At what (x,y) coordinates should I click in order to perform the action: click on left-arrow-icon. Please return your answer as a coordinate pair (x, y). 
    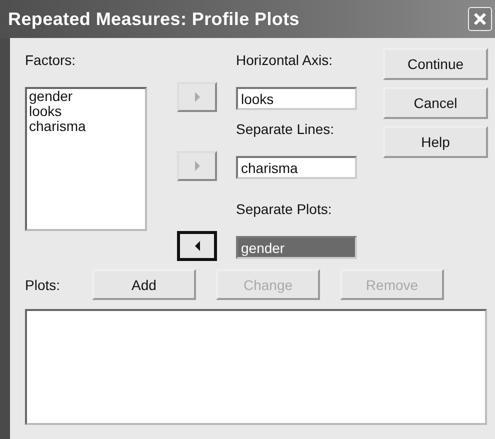
    Looking at the image, I should click on (197, 246).